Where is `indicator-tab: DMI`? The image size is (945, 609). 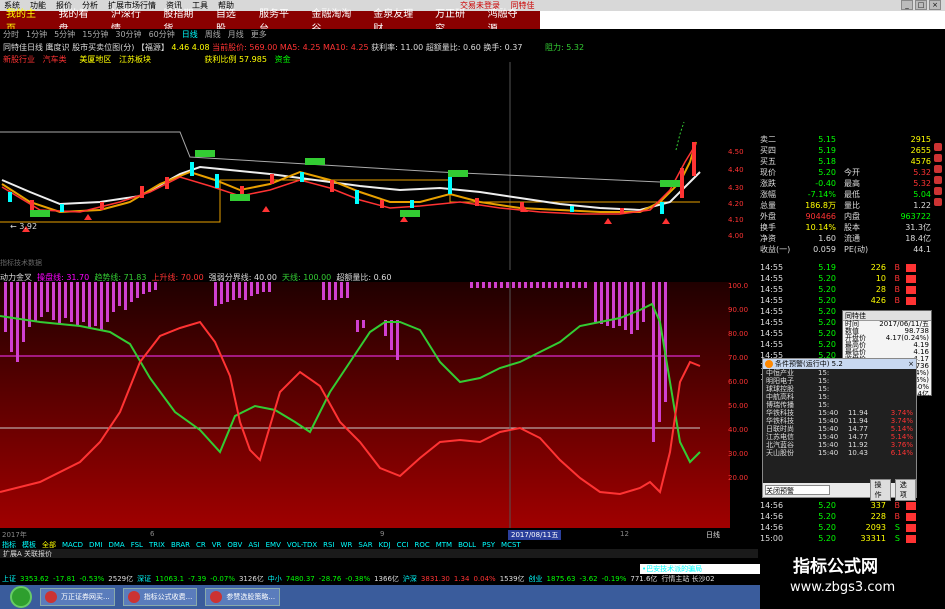 indicator-tab: DMI is located at coordinates (96, 545).